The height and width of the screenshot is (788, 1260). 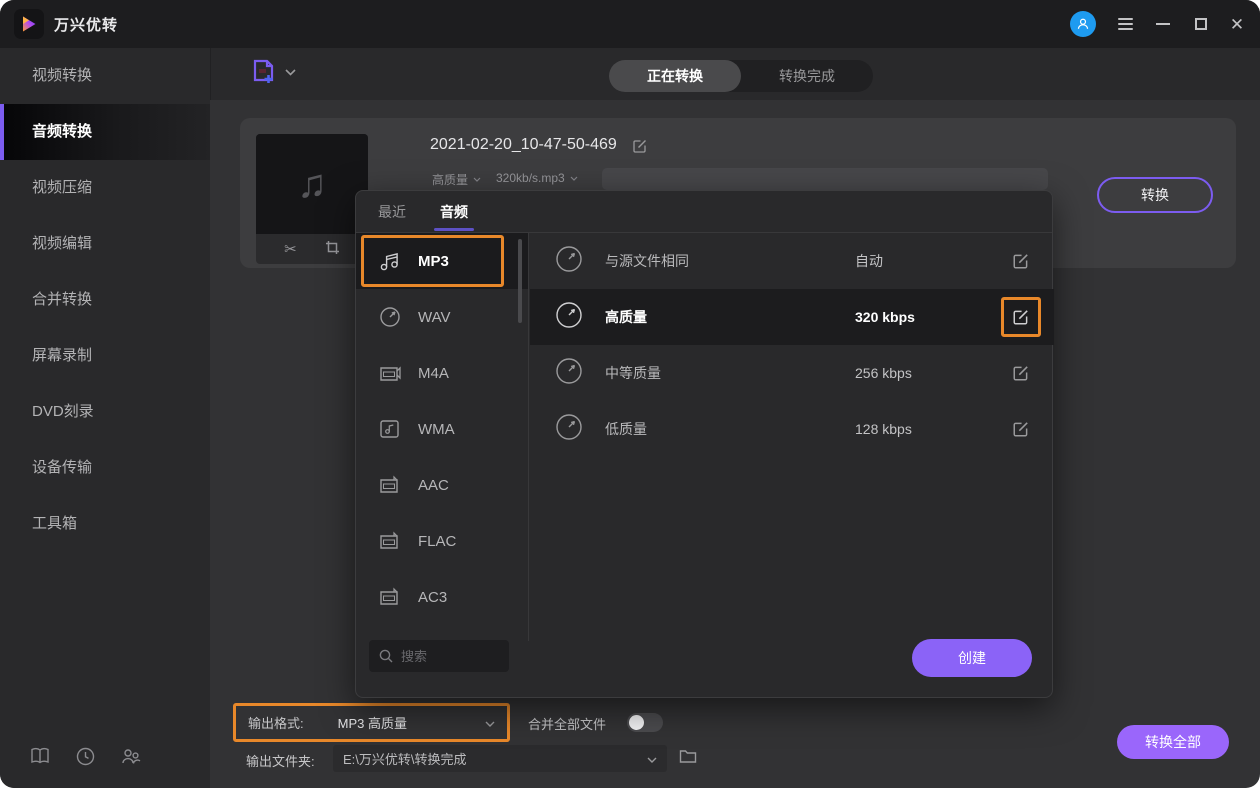 I want to click on convert-all-button: 转换全部, so click(x=1173, y=742).